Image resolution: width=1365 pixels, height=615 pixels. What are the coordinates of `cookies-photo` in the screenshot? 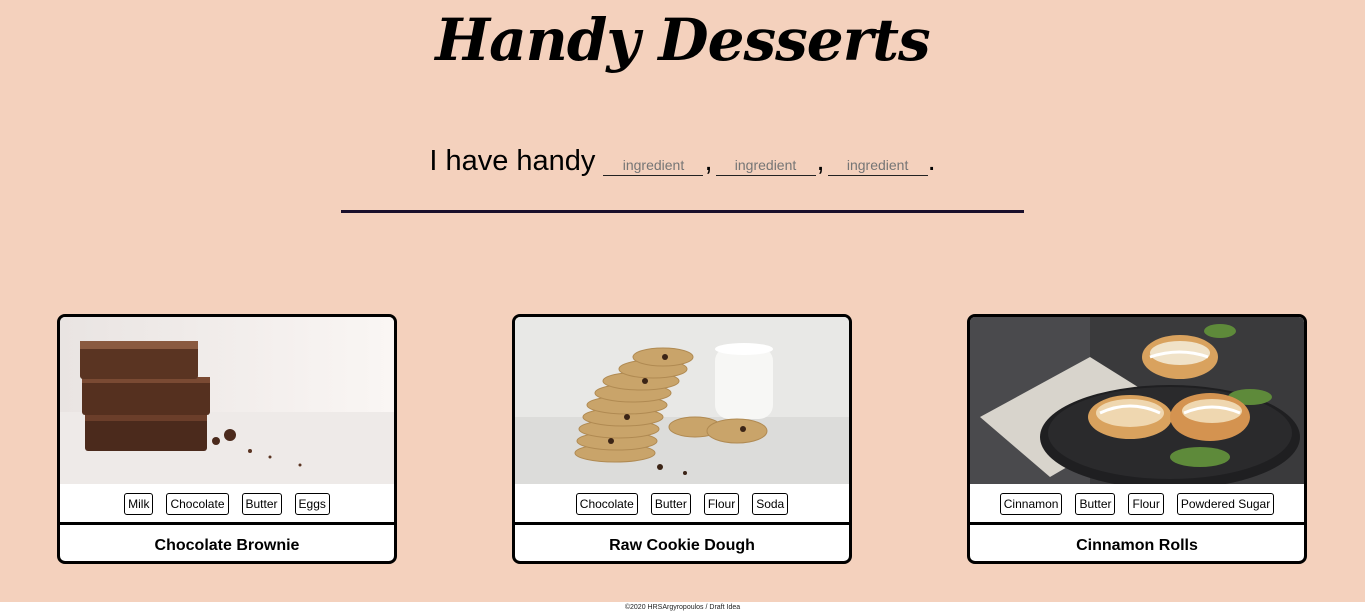 It's located at (682, 400).